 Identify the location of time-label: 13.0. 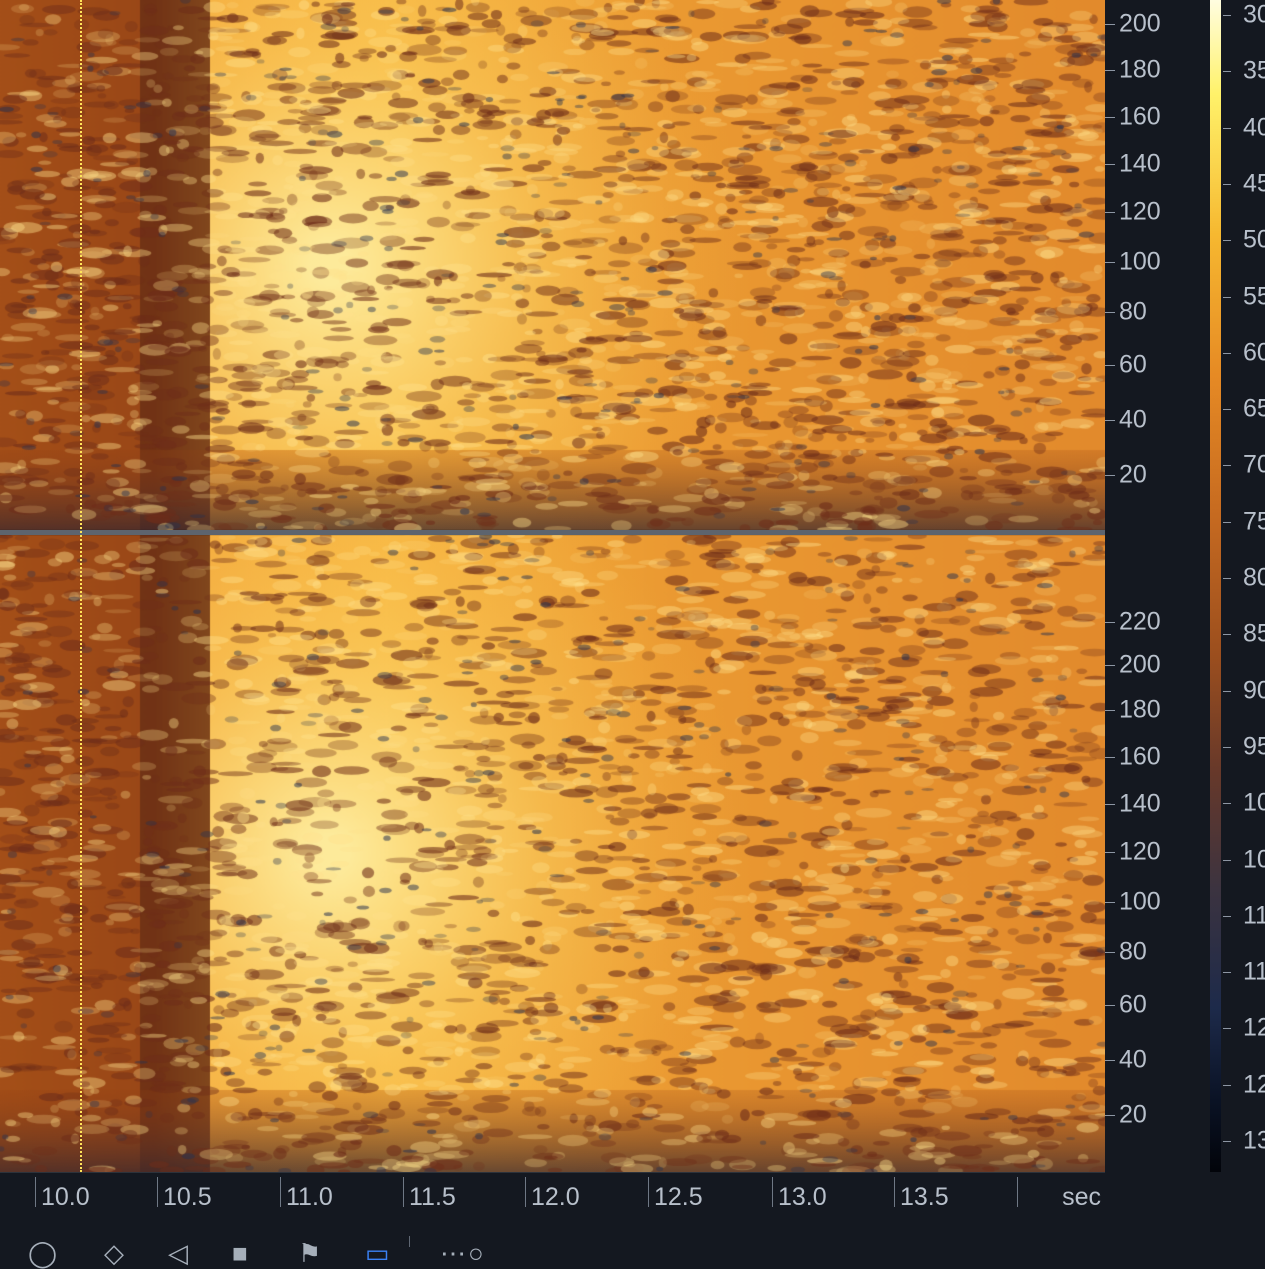
(802, 1197).